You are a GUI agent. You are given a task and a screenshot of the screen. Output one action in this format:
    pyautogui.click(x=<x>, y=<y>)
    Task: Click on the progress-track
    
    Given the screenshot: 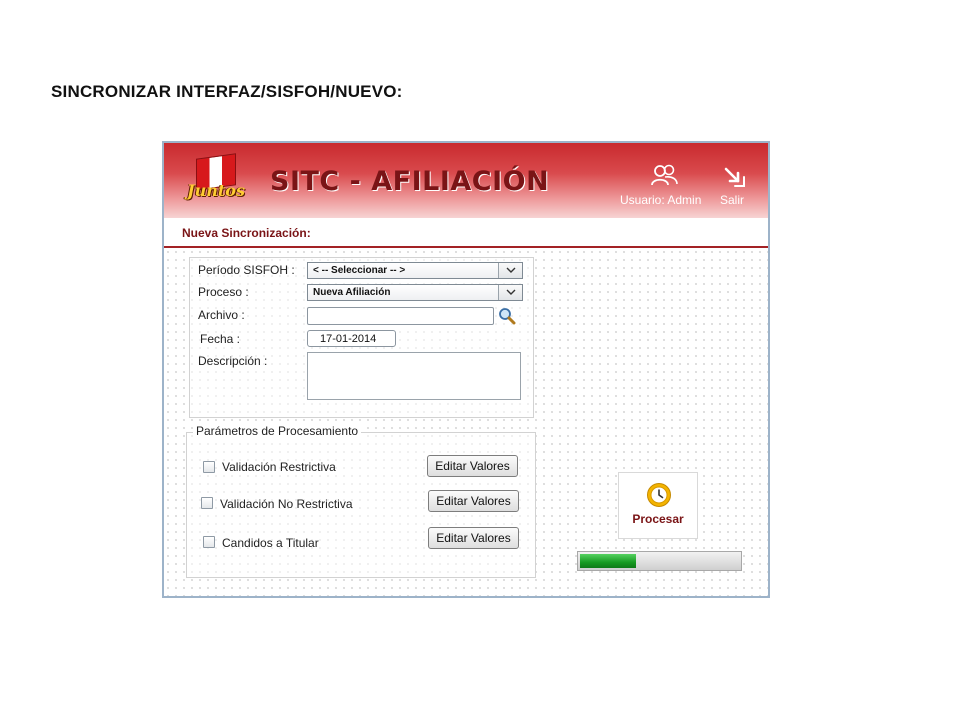 What is the action you would take?
    pyautogui.click(x=659, y=561)
    